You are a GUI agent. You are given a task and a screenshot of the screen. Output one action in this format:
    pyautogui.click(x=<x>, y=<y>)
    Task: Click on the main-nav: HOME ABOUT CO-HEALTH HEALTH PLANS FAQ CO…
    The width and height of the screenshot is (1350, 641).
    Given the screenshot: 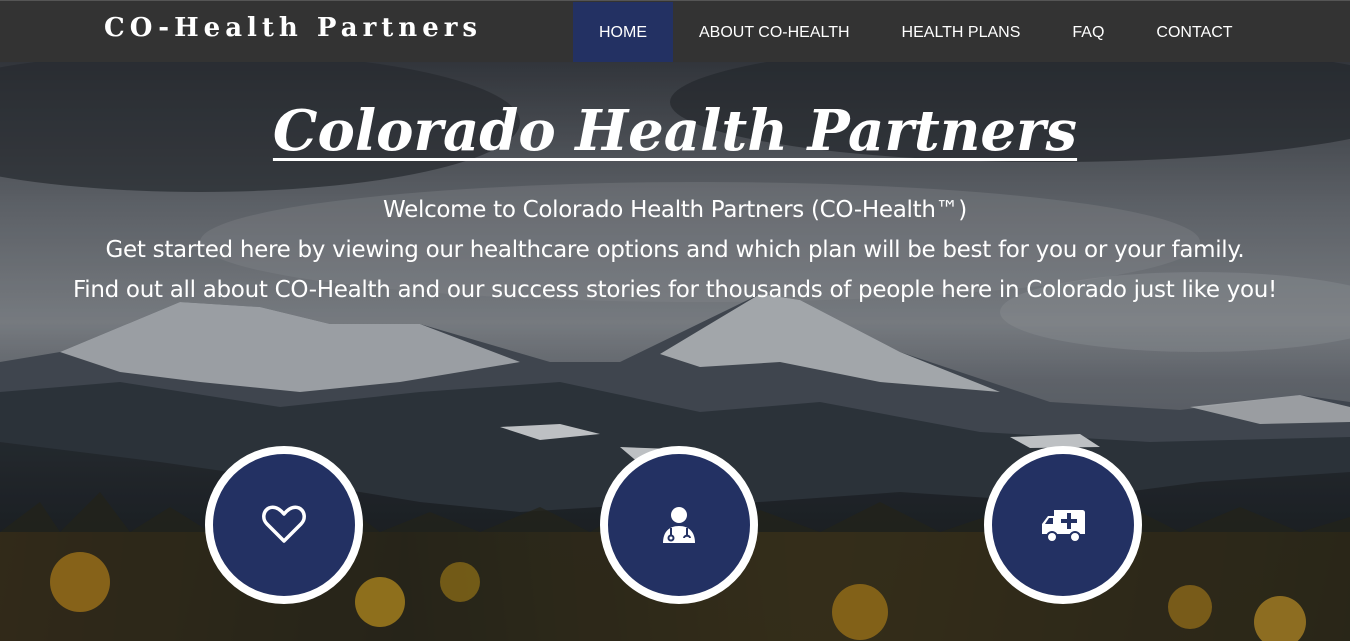 What is the action you would take?
    pyautogui.click(x=916, y=32)
    